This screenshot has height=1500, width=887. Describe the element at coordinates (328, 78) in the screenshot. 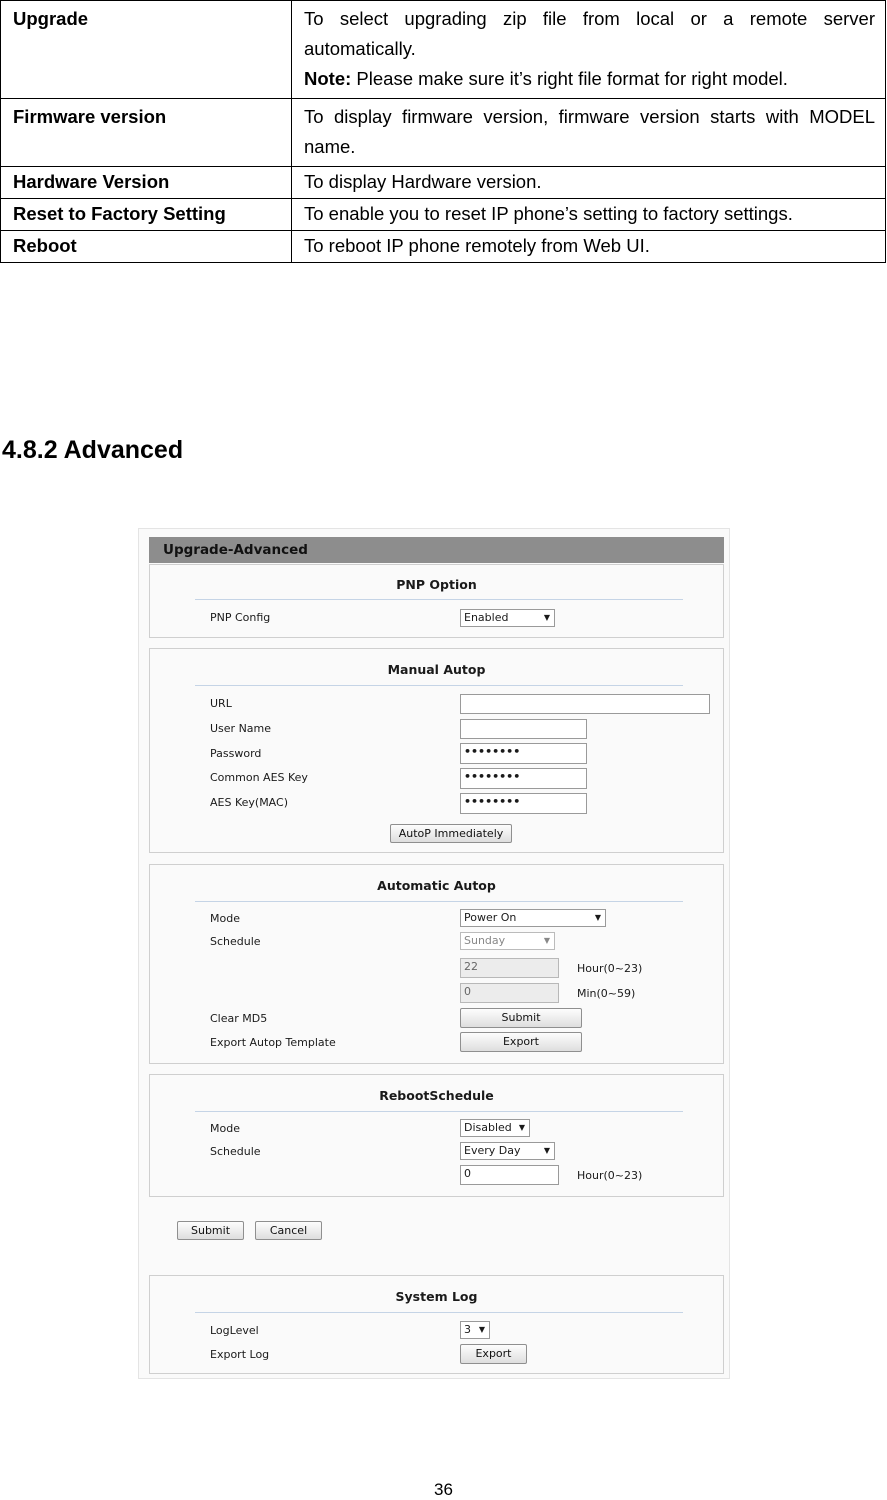

I see `note-label: Note:` at that location.